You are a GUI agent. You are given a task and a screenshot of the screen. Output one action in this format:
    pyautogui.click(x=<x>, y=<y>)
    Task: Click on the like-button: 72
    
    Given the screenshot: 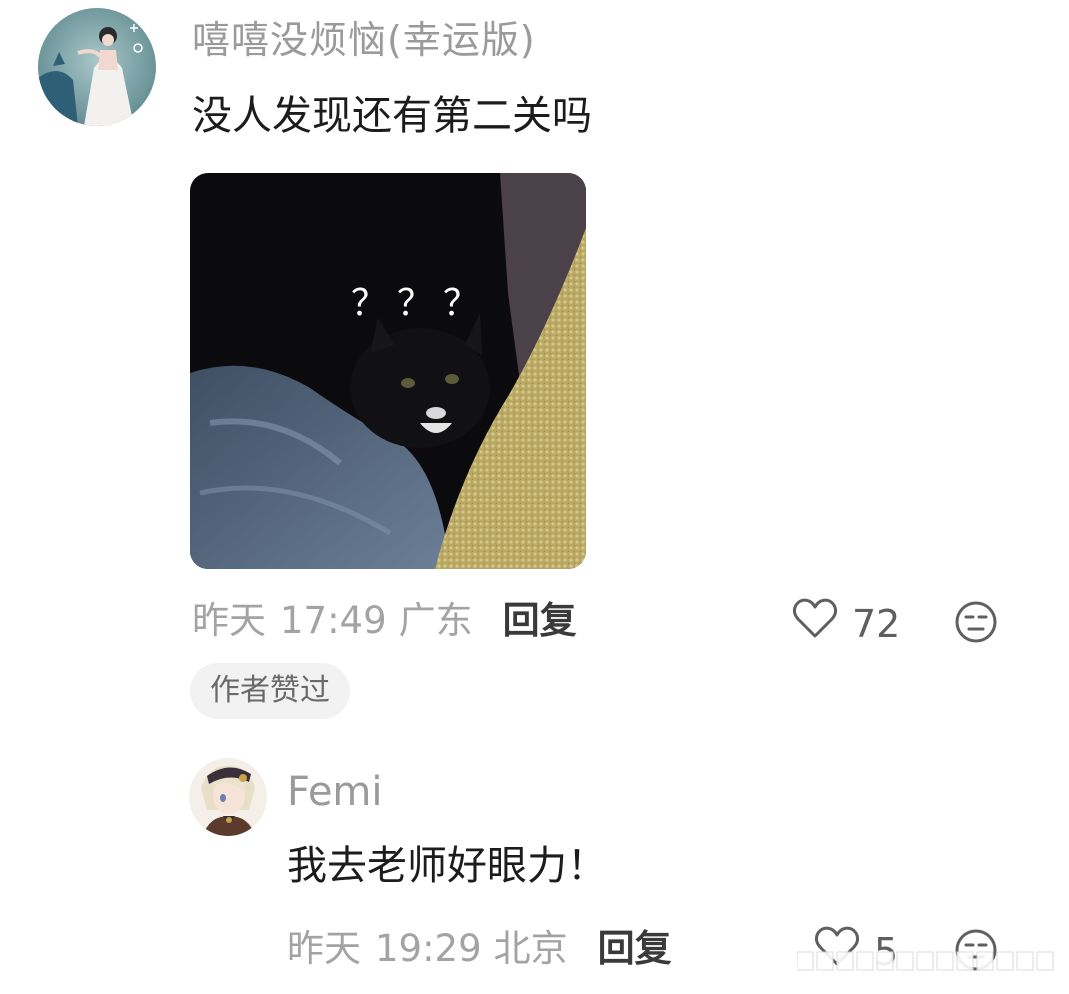 What is the action you would take?
    pyautogui.click(x=846, y=623)
    